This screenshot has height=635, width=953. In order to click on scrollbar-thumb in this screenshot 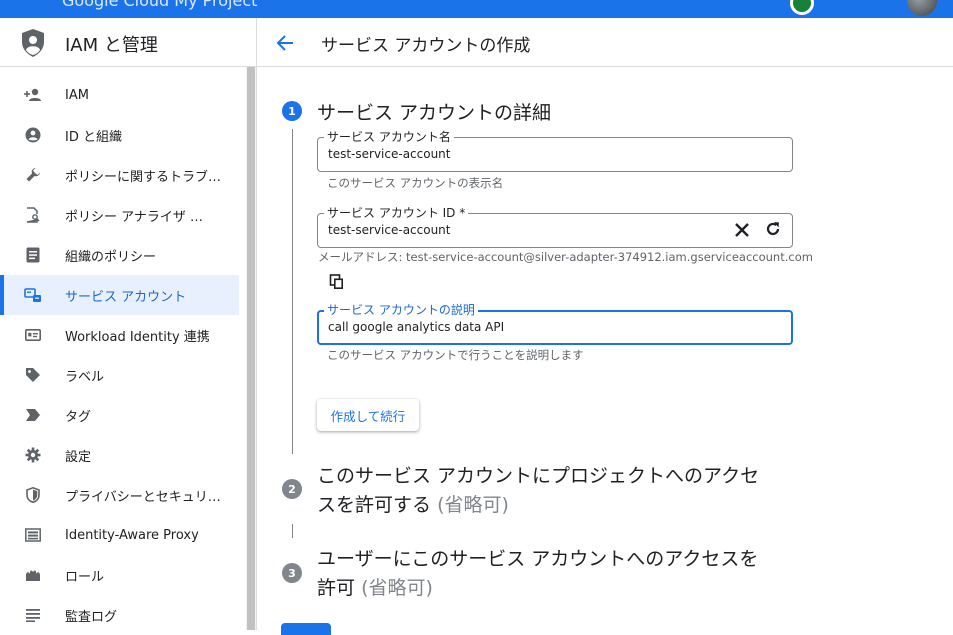, I will do `click(251, 348)`.